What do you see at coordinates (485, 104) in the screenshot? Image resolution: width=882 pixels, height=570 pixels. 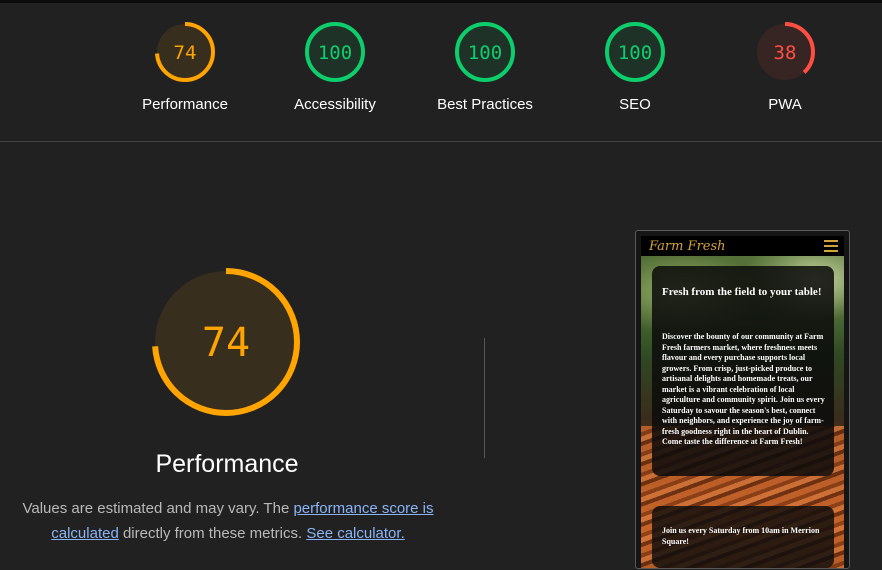 I see `gauge-label: Best Practices` at bounding box center [485, 104].